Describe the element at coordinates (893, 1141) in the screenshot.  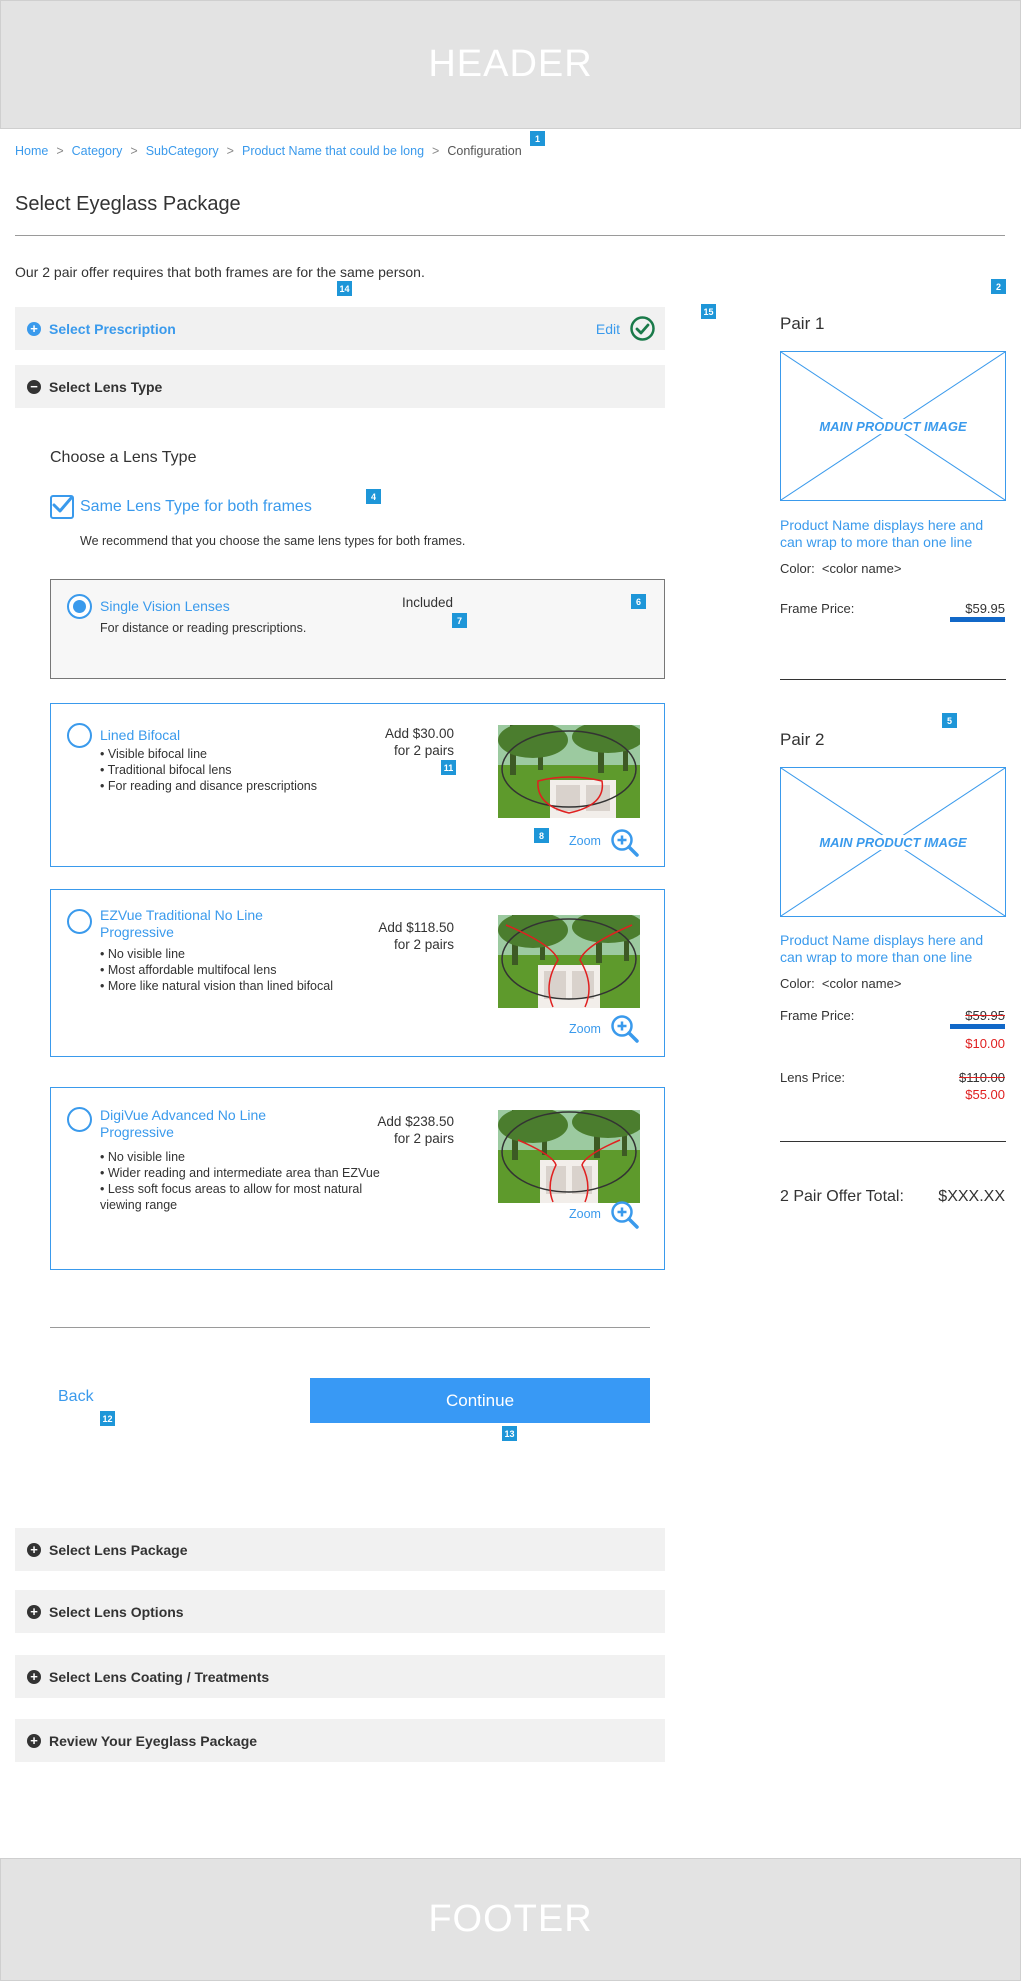
I see `summary-divider` at that location.